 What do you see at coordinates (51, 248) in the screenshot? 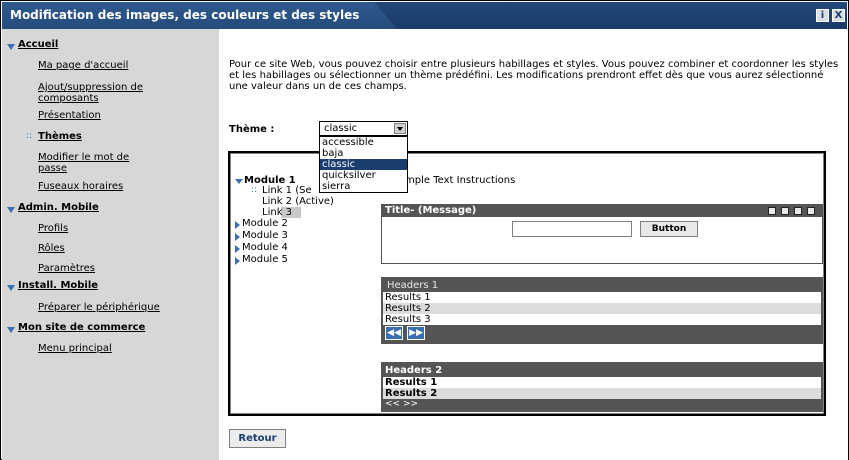
I see `sidebar-item-roles: Rôles` at bounding box center [51, 248].